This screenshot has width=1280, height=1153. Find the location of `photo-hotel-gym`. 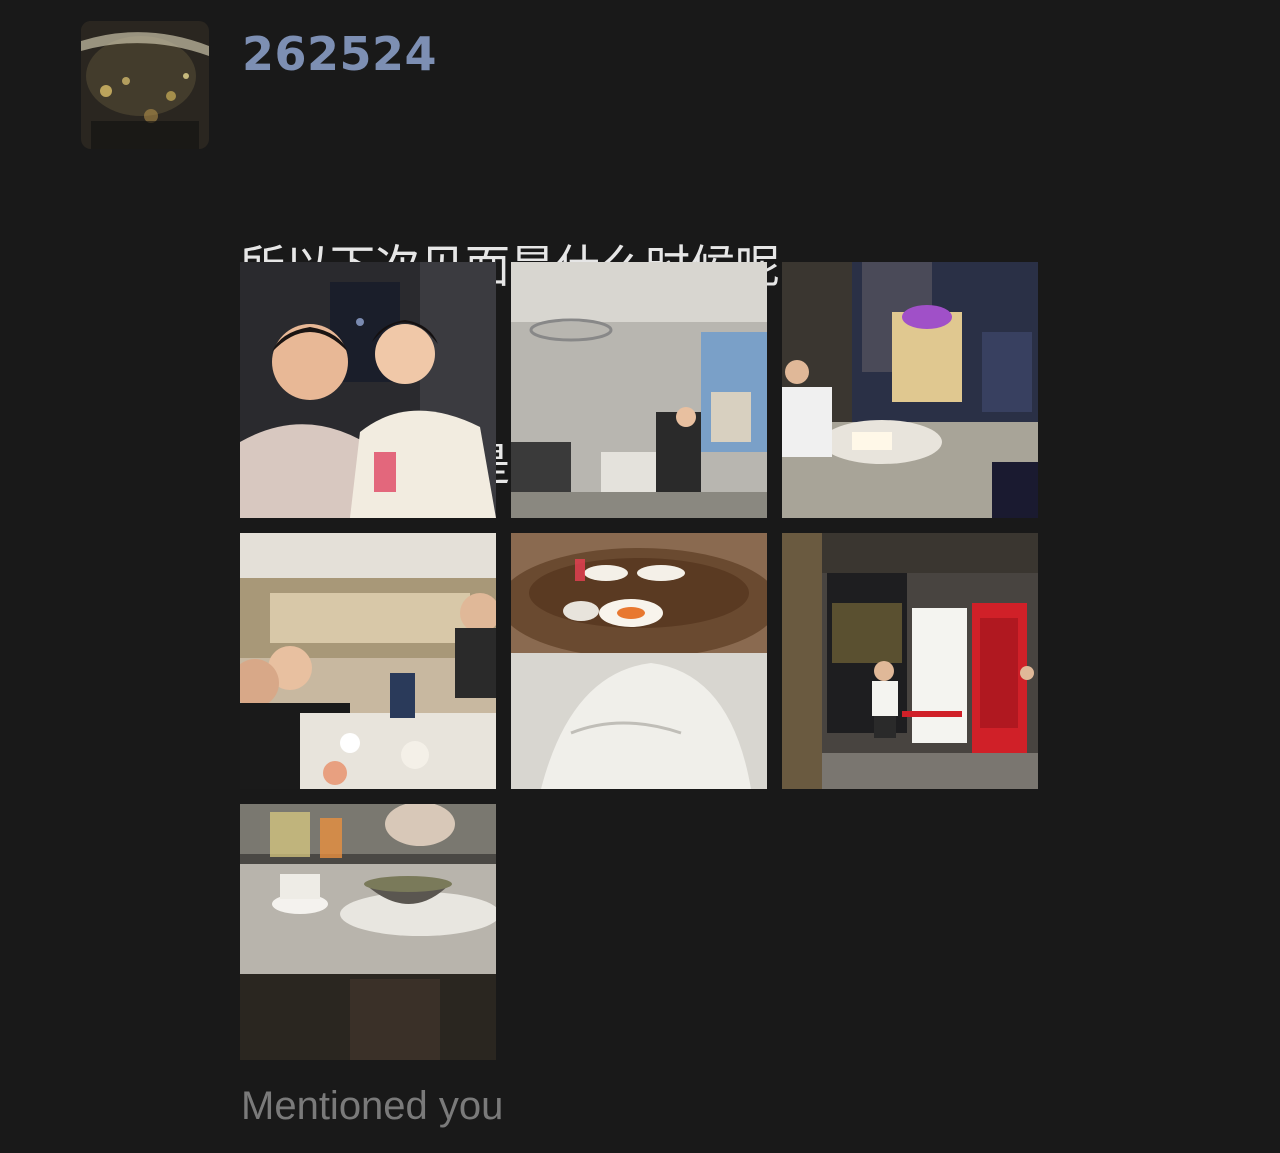

photo-hotel-gym is located at coordinates (639, 390).